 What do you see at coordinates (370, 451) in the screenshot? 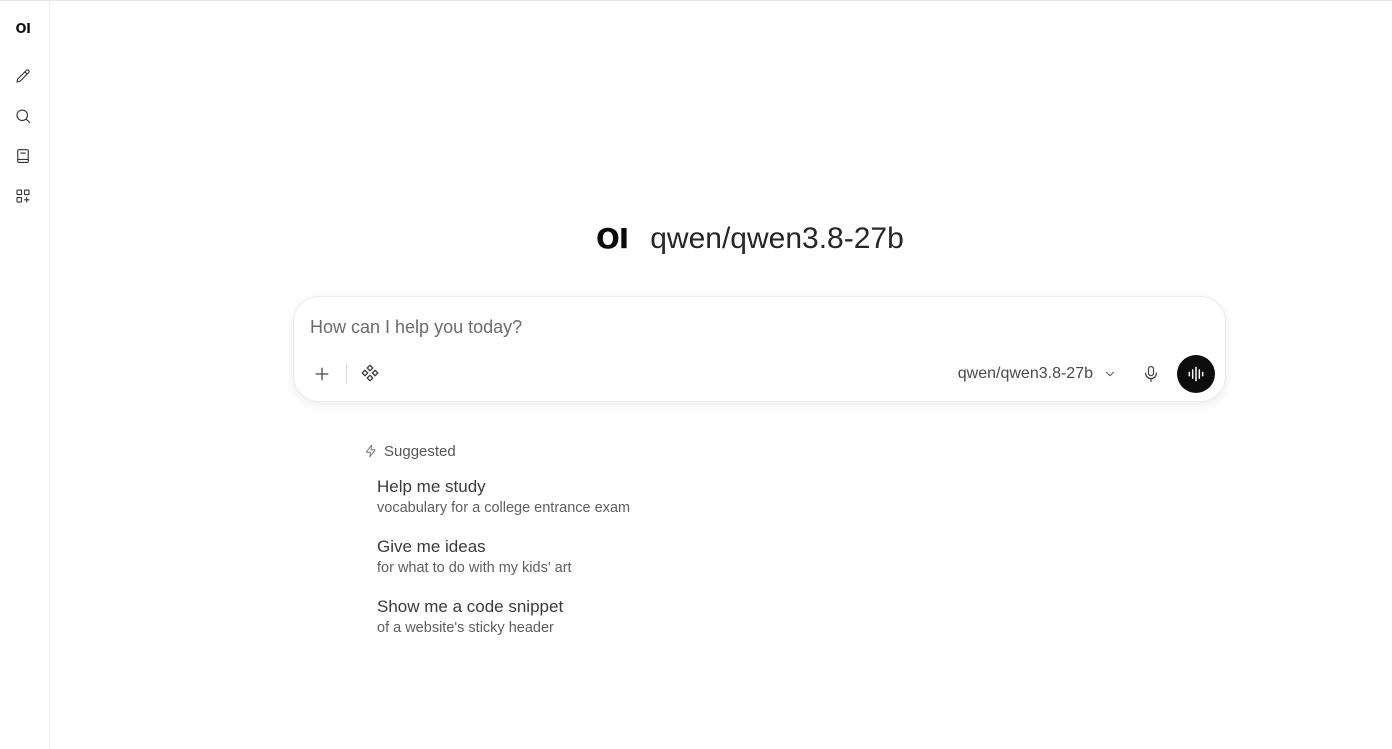
I see `bolt-icon` at bounding box center [370, 451].